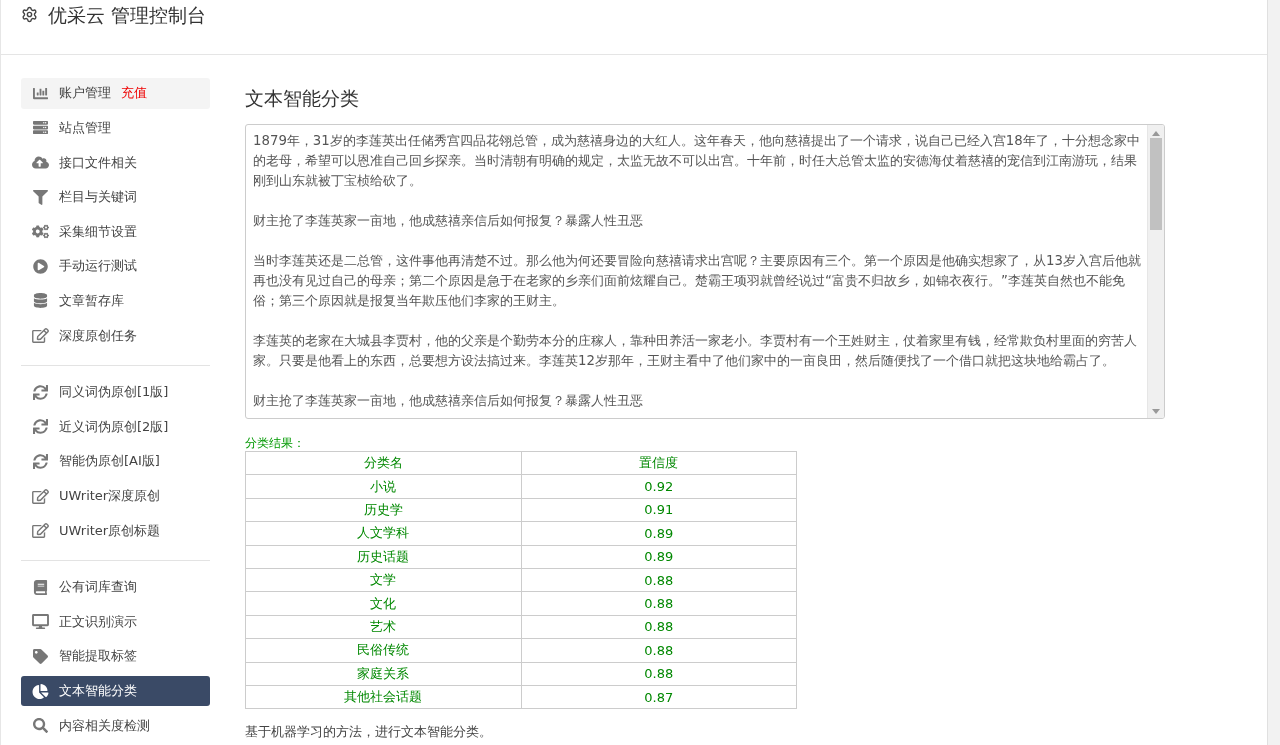  What do you see at coordinates (40, 301) in the screenshot?
I see `database-icon` at bounding box center [40, 301].